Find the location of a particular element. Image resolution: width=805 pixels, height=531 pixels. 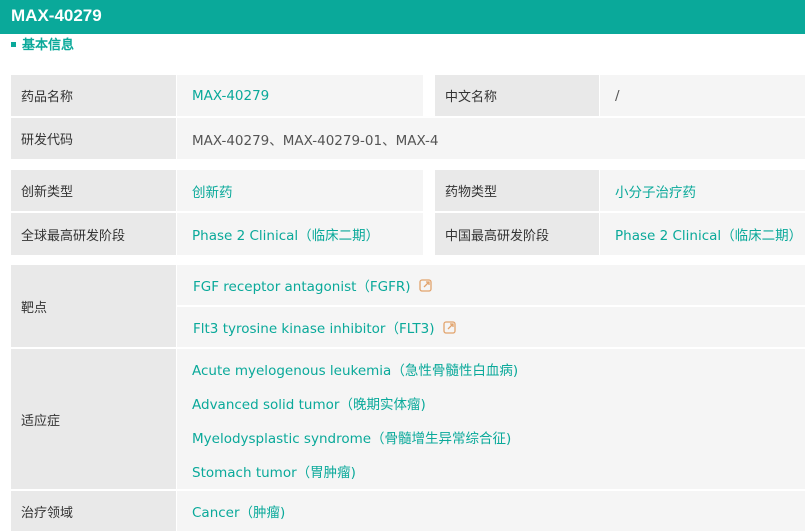

target-link-fgfr: FGF receptor antagonist（FGFR) is located at coordinates (302, 285).